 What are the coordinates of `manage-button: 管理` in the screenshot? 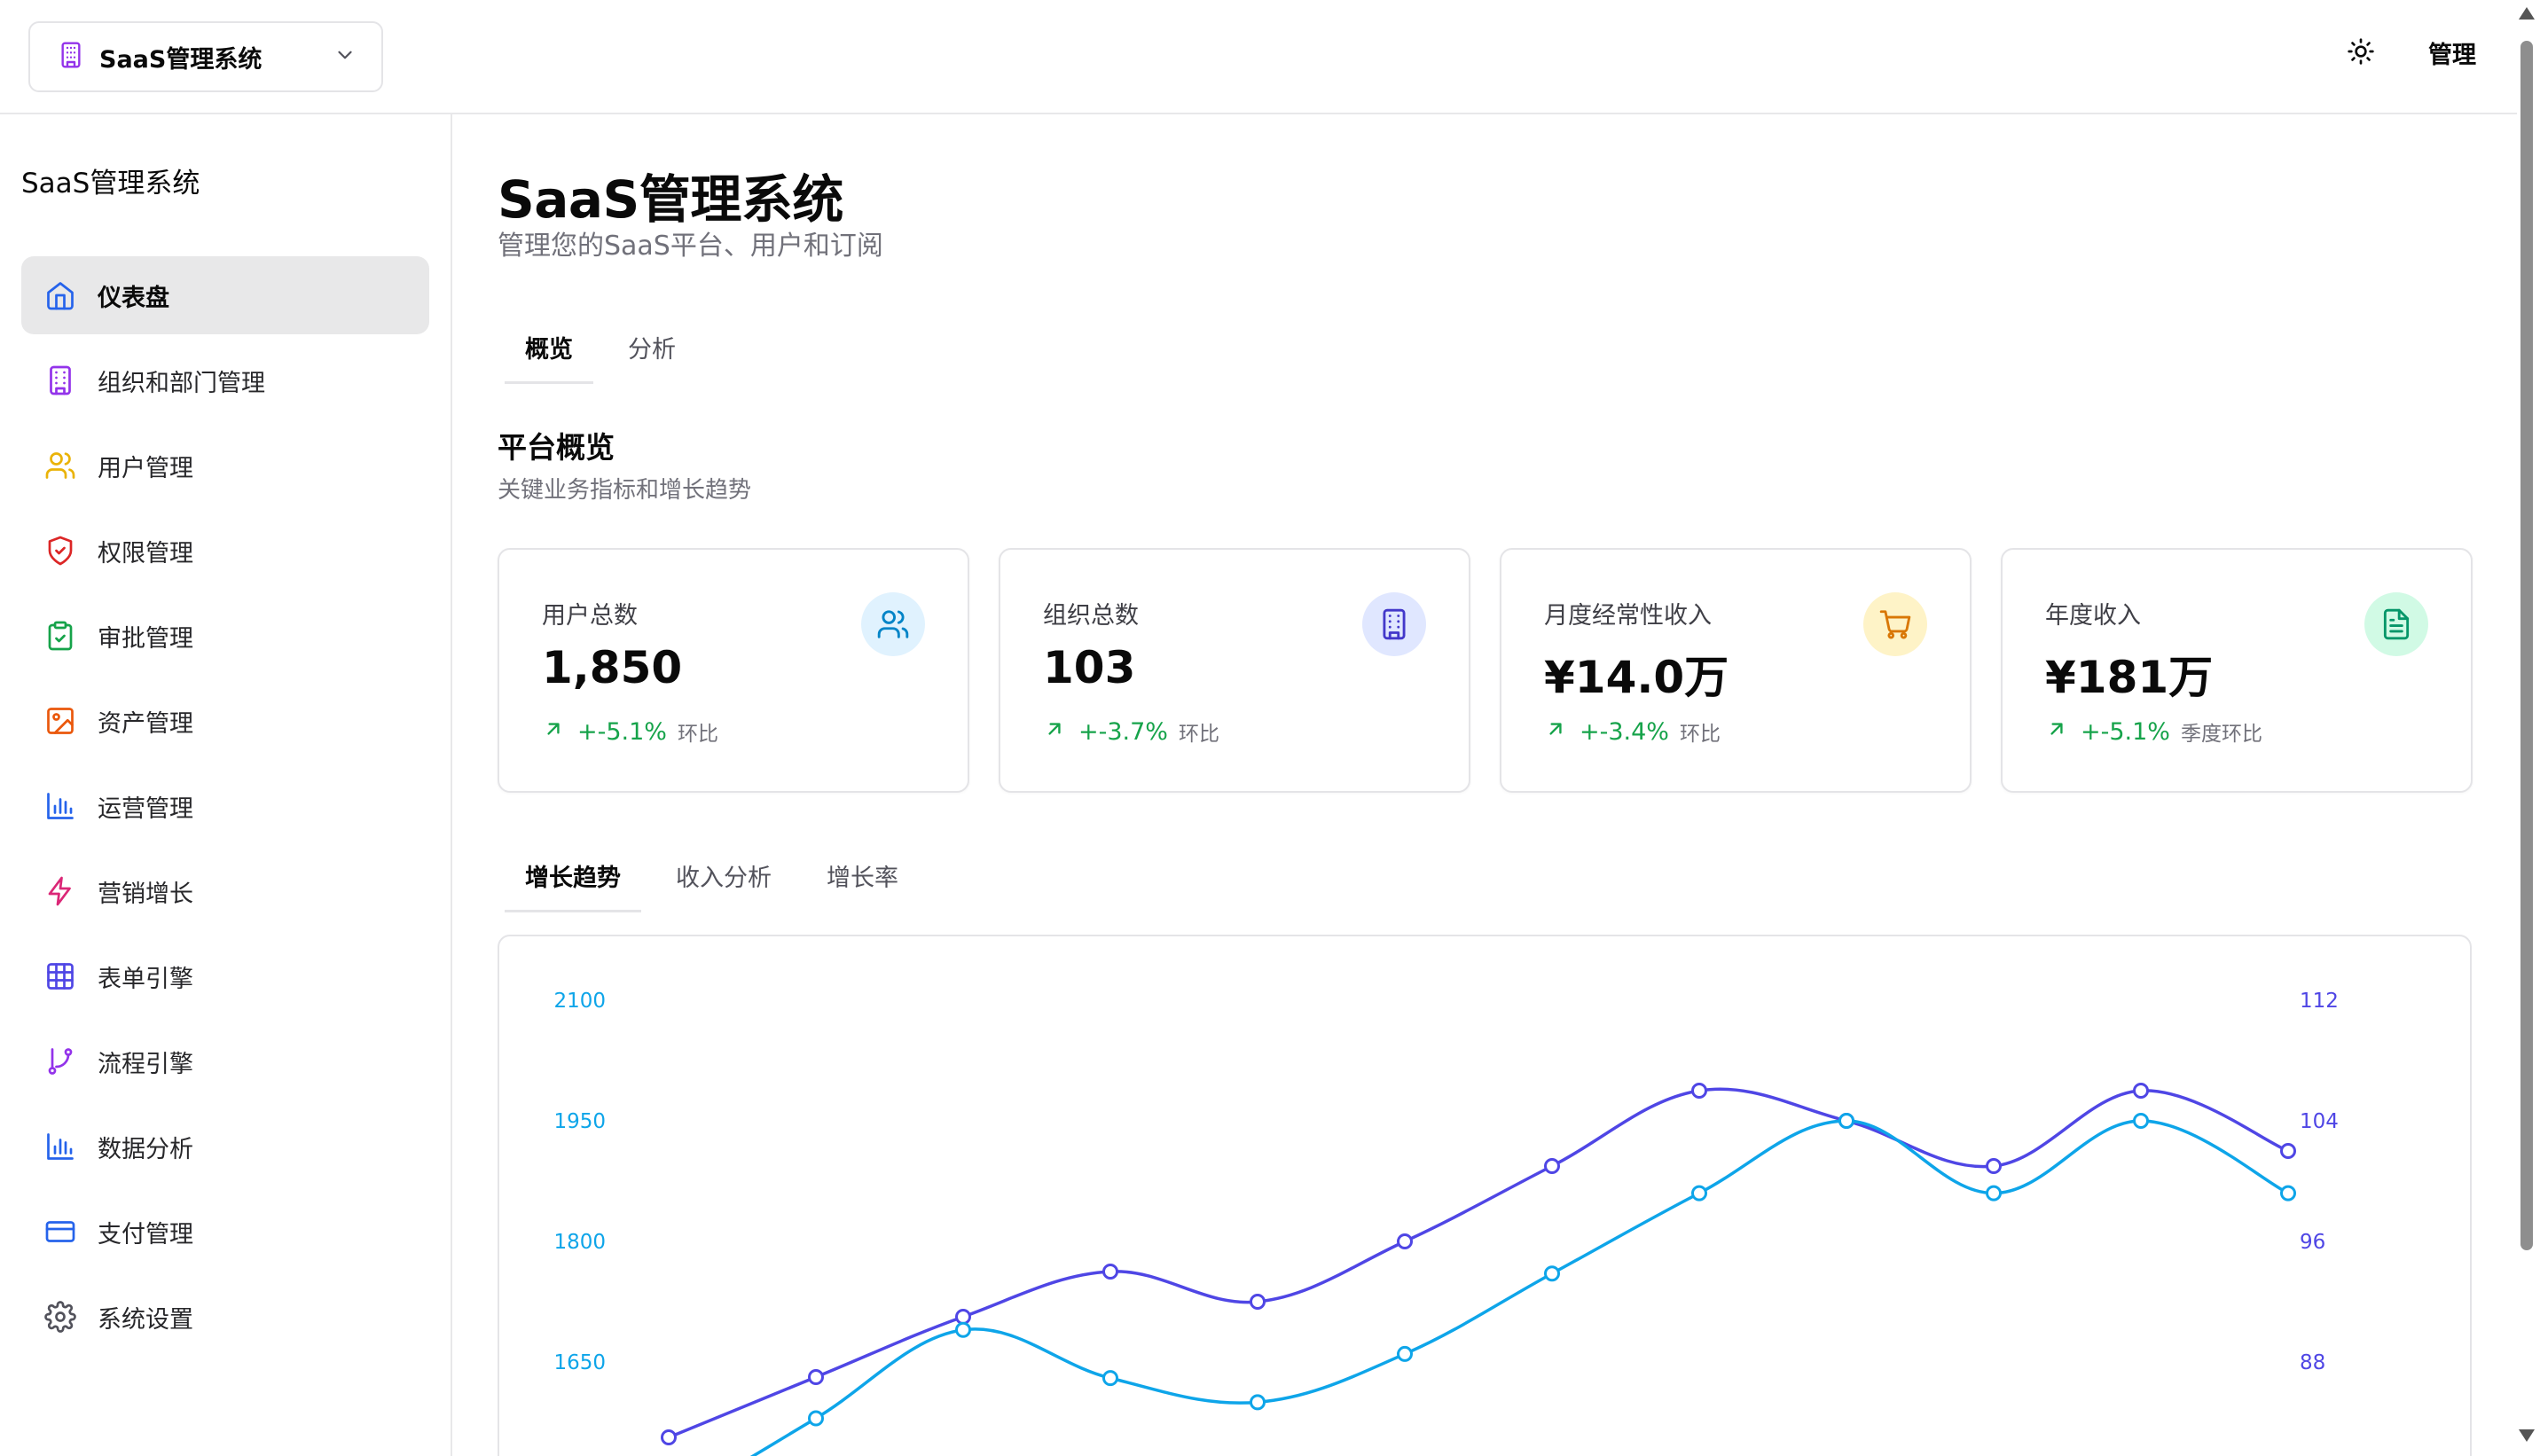 It's located at (2452, 52).